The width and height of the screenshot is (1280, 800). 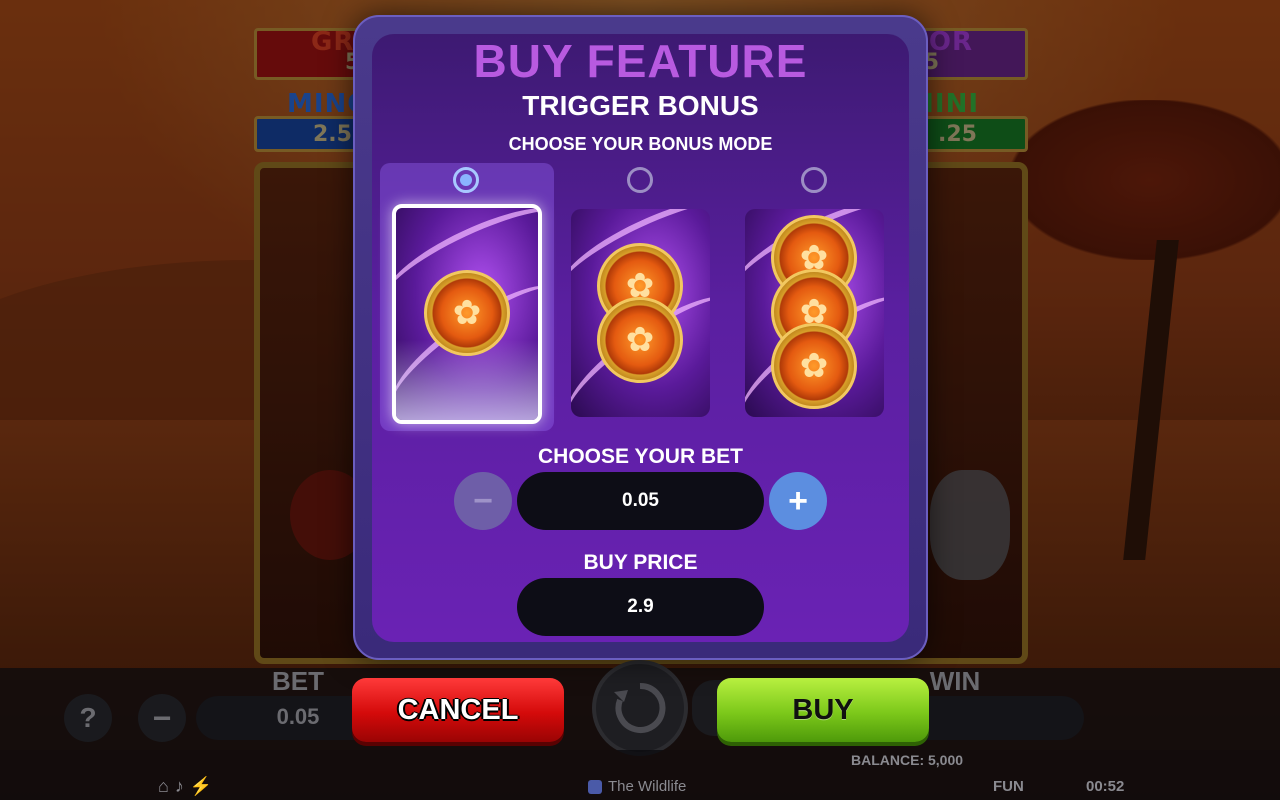 I want to click on bonus-mode-heading: CHOOSE YOUR BONUS MODE, so click(x=640, y=144).